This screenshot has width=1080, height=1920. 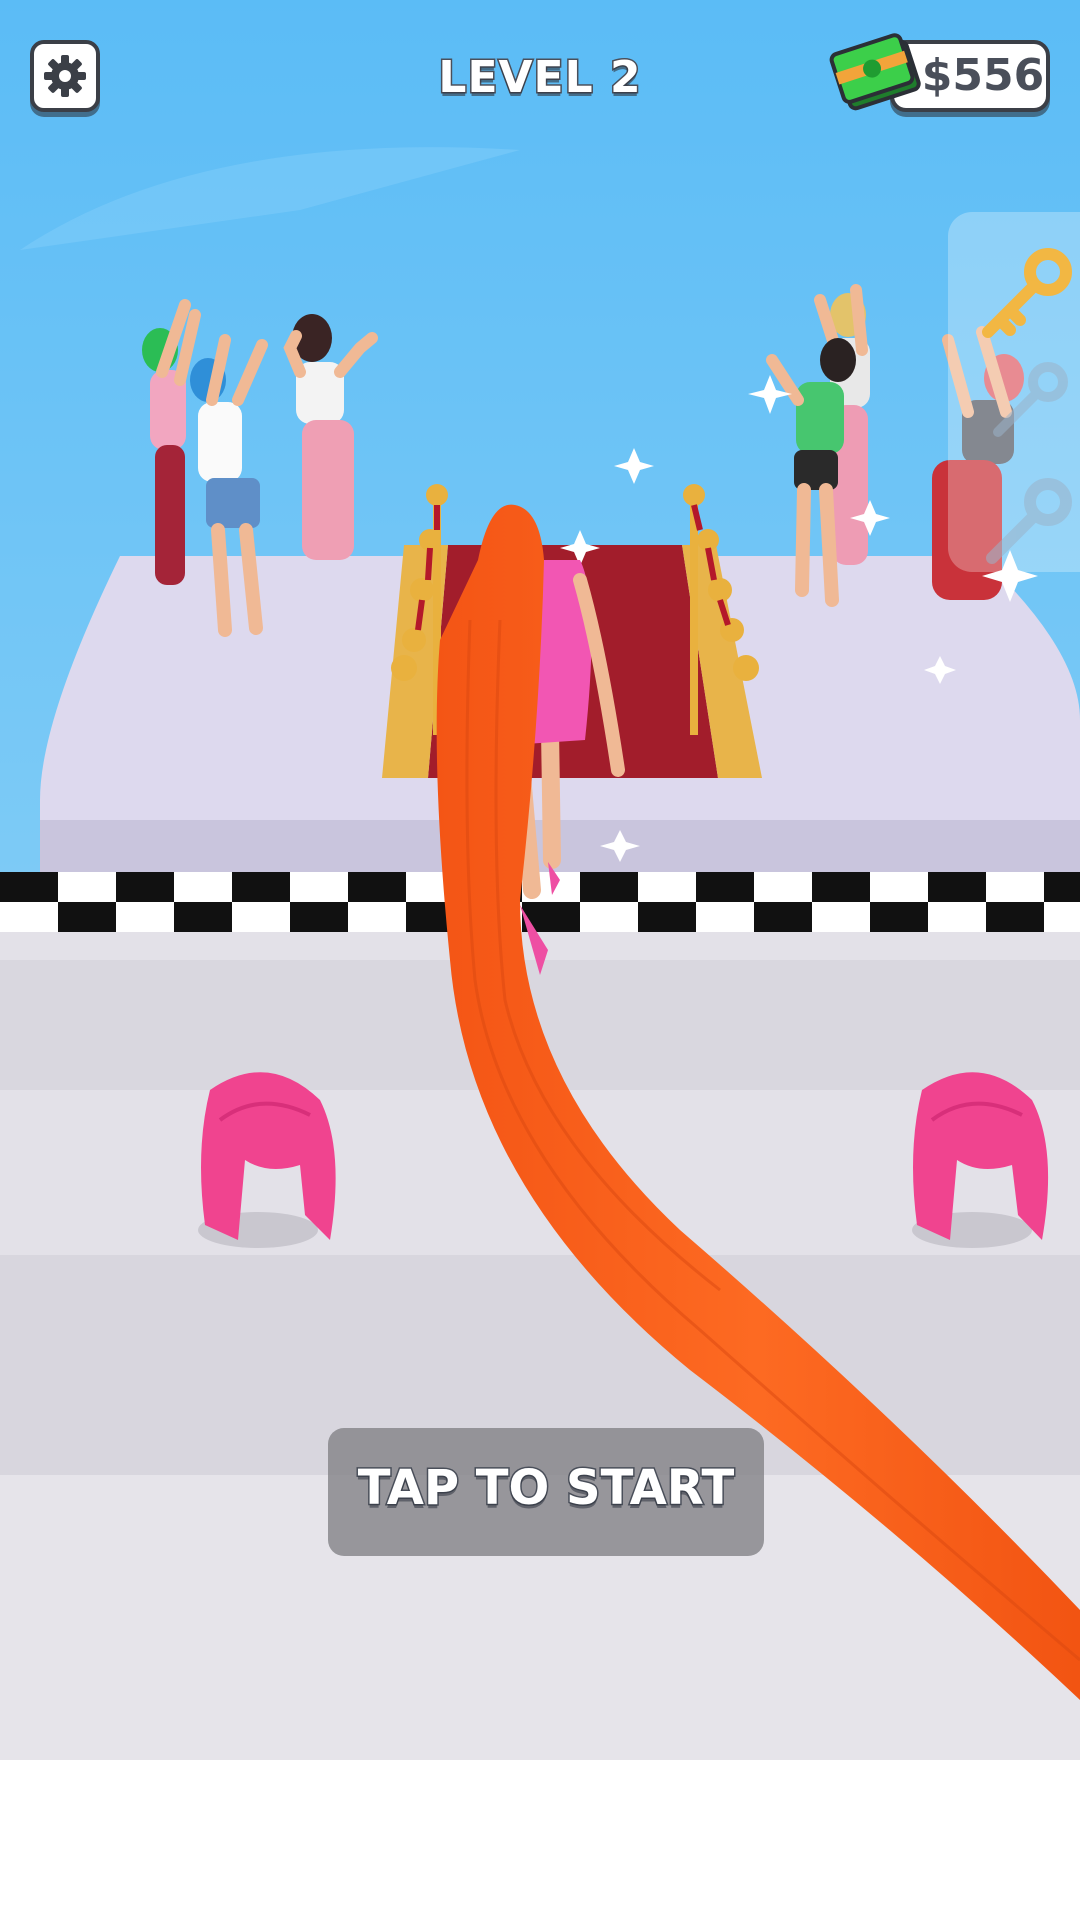 What do you see at coordinates (980, 1160) in the screenshot?
I see `wig-pickup-right` at bounding box center [980, 1160].